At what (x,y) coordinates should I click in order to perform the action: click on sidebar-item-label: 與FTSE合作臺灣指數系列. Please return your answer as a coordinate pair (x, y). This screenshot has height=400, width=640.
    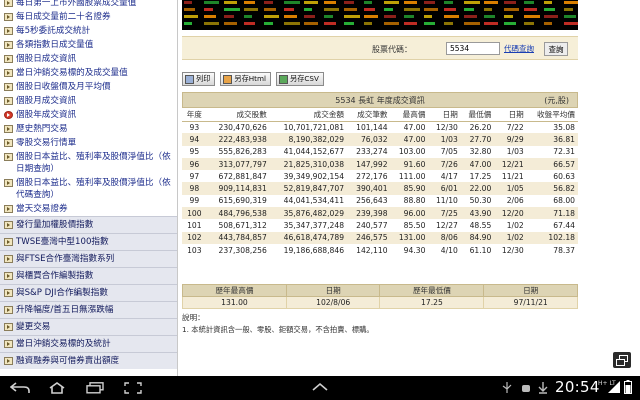
    Looking at the image, I should click on (65, 259).